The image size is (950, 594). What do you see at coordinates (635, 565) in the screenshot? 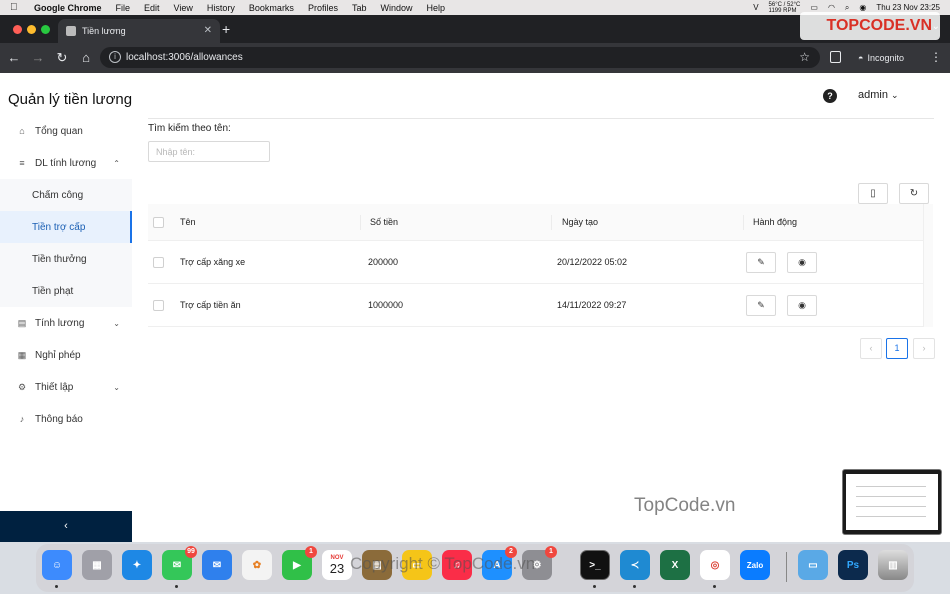
I see `vscode-icon: ≺` at bounding box center [635, 565].